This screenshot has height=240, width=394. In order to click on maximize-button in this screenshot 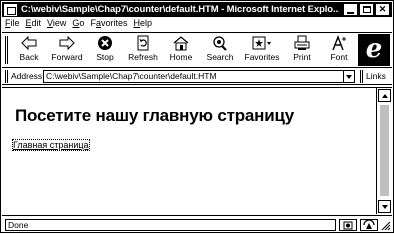, I will do `click(366, 9)`.